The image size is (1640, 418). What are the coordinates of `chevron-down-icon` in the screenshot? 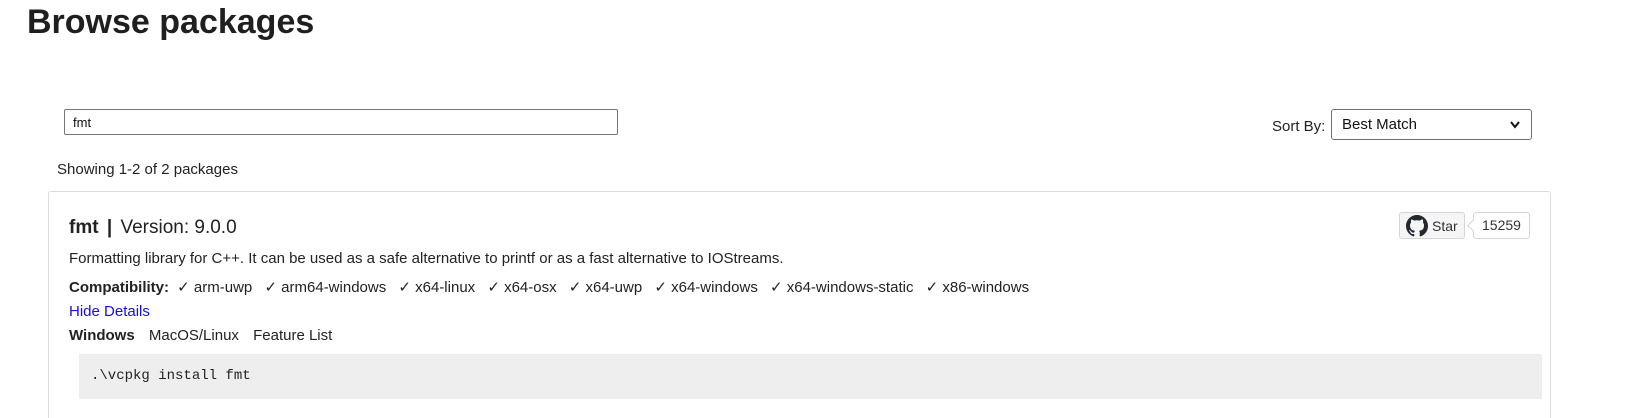 It's located at (1515, 130).